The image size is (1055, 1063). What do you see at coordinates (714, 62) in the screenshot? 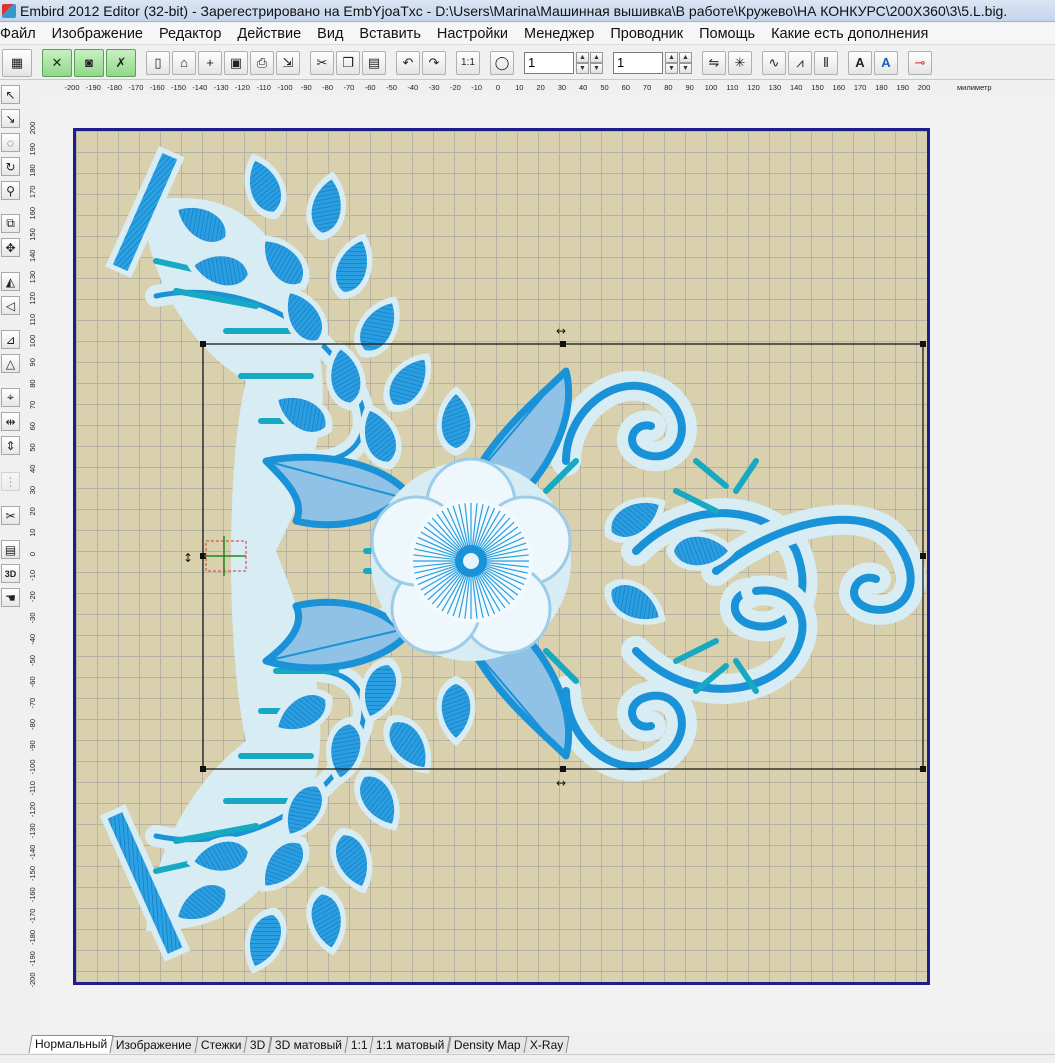
I see `flip-icon: ⇋` at bounding box center [714, 62].